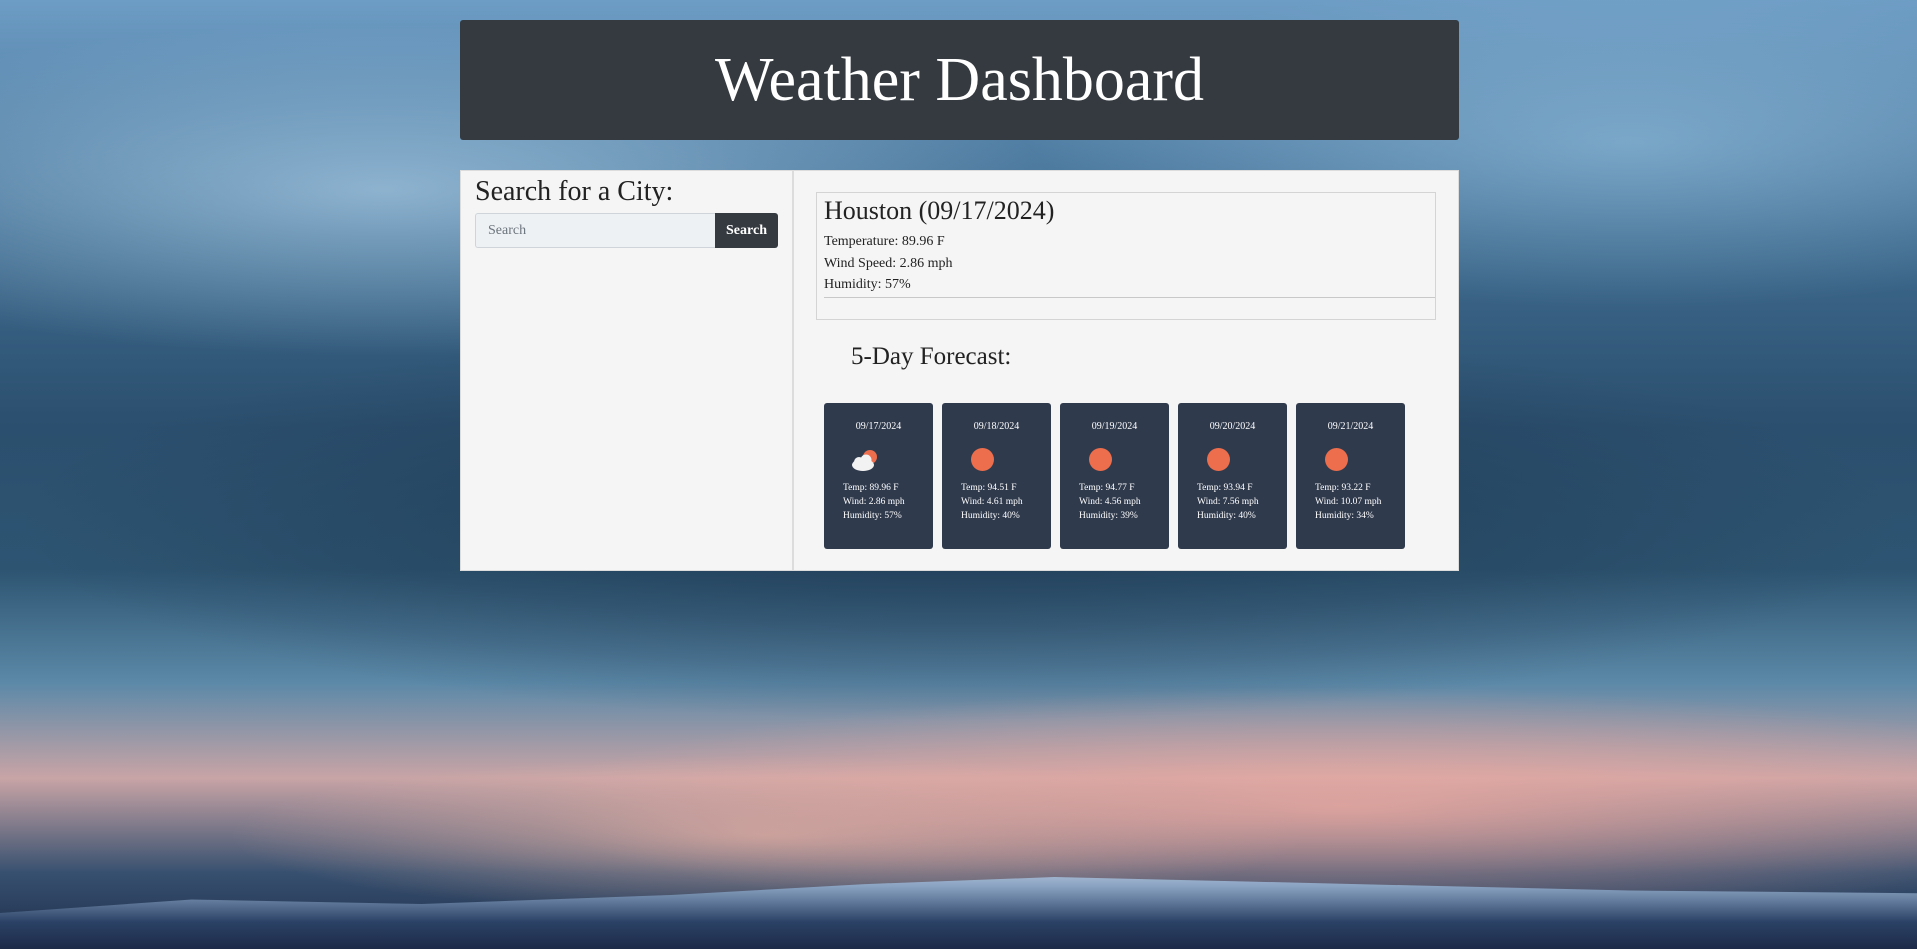 This screenshot has width=1917, height=949. What do you see at coordinates (626, 370) in the screenshot?
I see `search-panel: Search for a City: Search` at bounding box center [626, 370].